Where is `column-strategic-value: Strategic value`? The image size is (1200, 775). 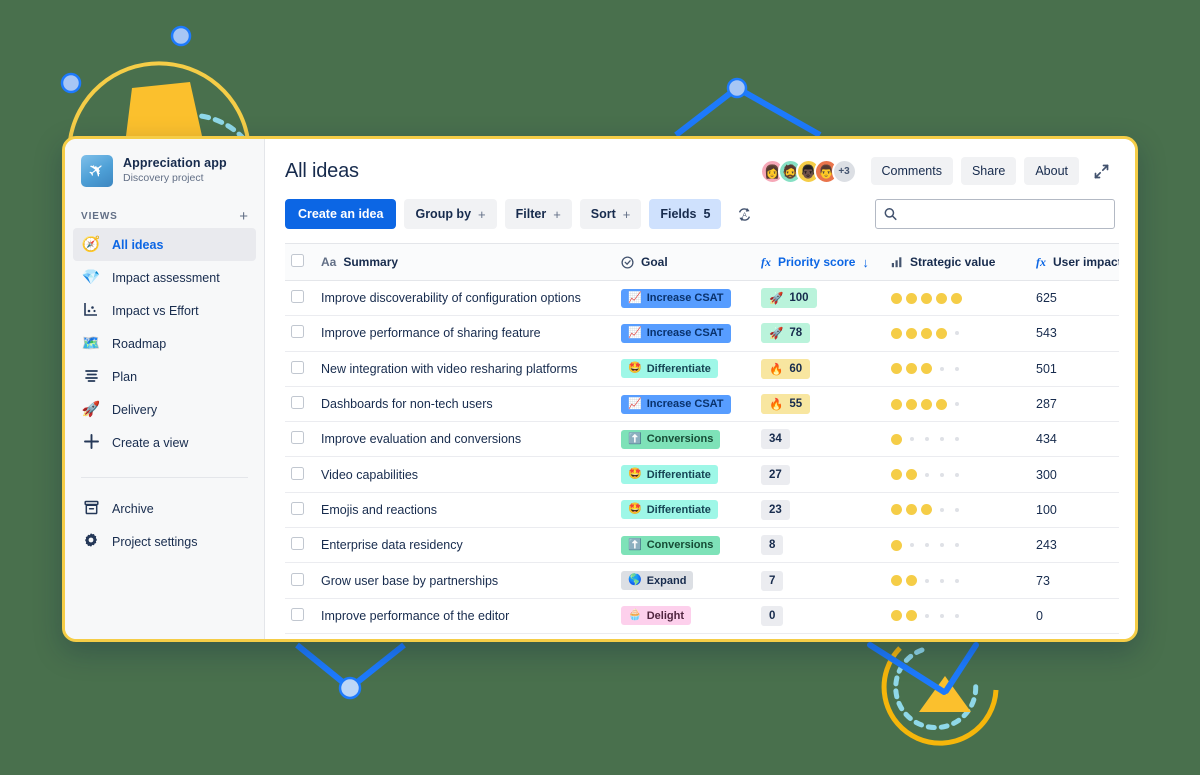 column-strategic-value: Strategic value is located at coordinates (957, 262).